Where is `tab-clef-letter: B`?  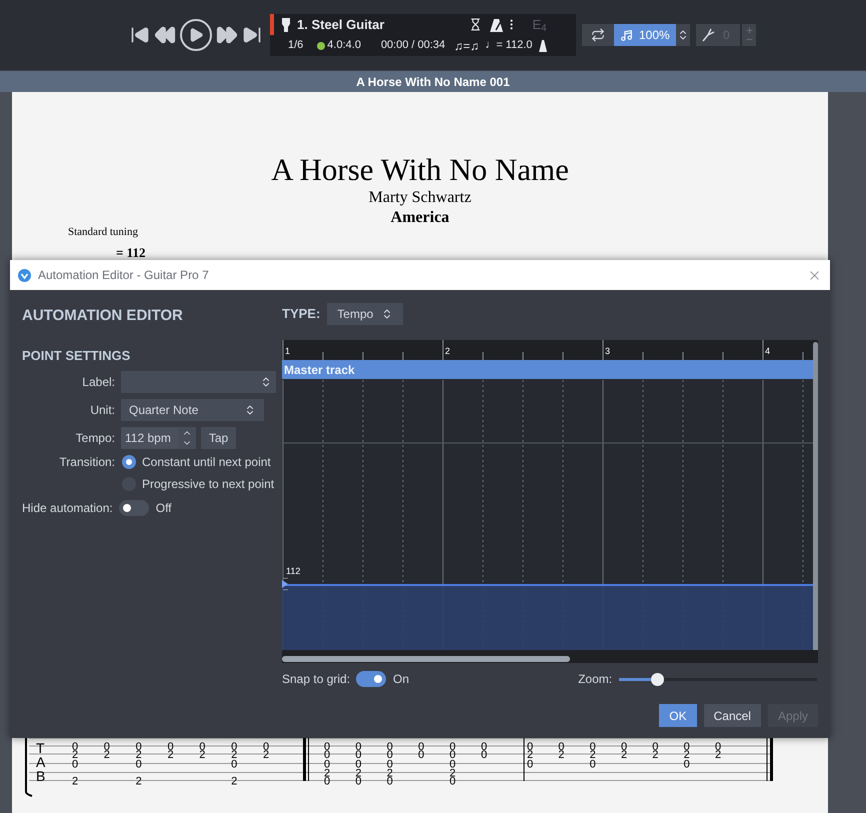 tab-clef-letter: B is located at coordinates (41, 776).